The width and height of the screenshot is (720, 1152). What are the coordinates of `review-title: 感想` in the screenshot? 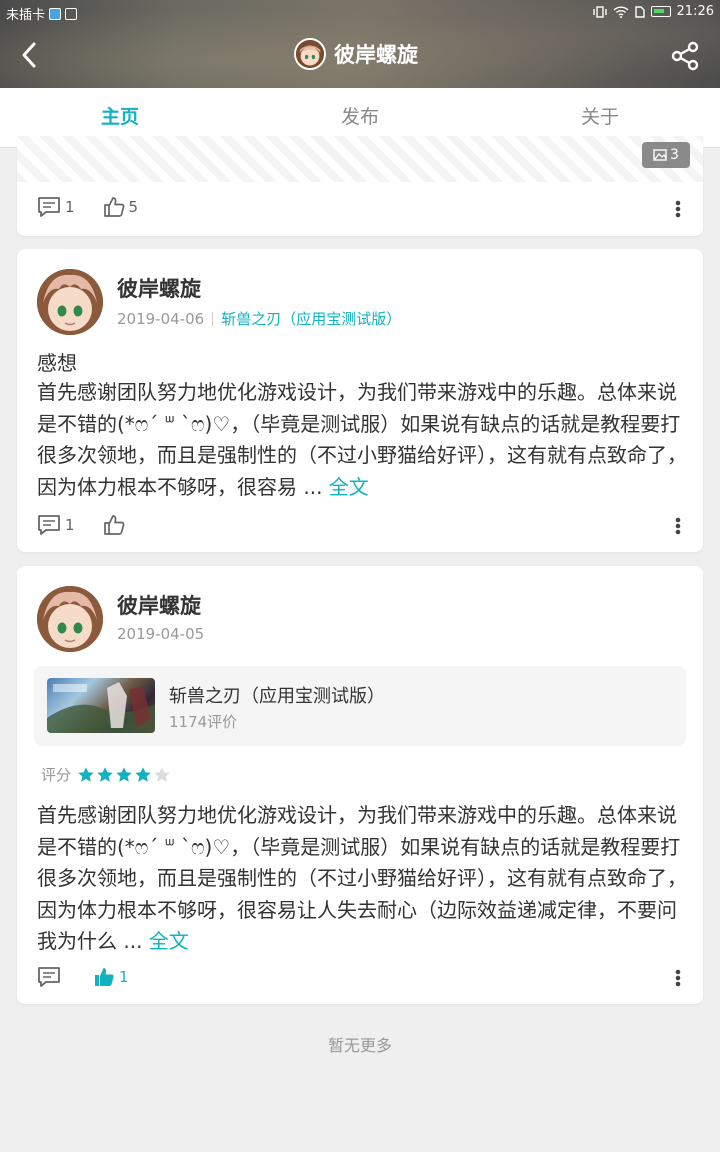 It's located at (57, 363).